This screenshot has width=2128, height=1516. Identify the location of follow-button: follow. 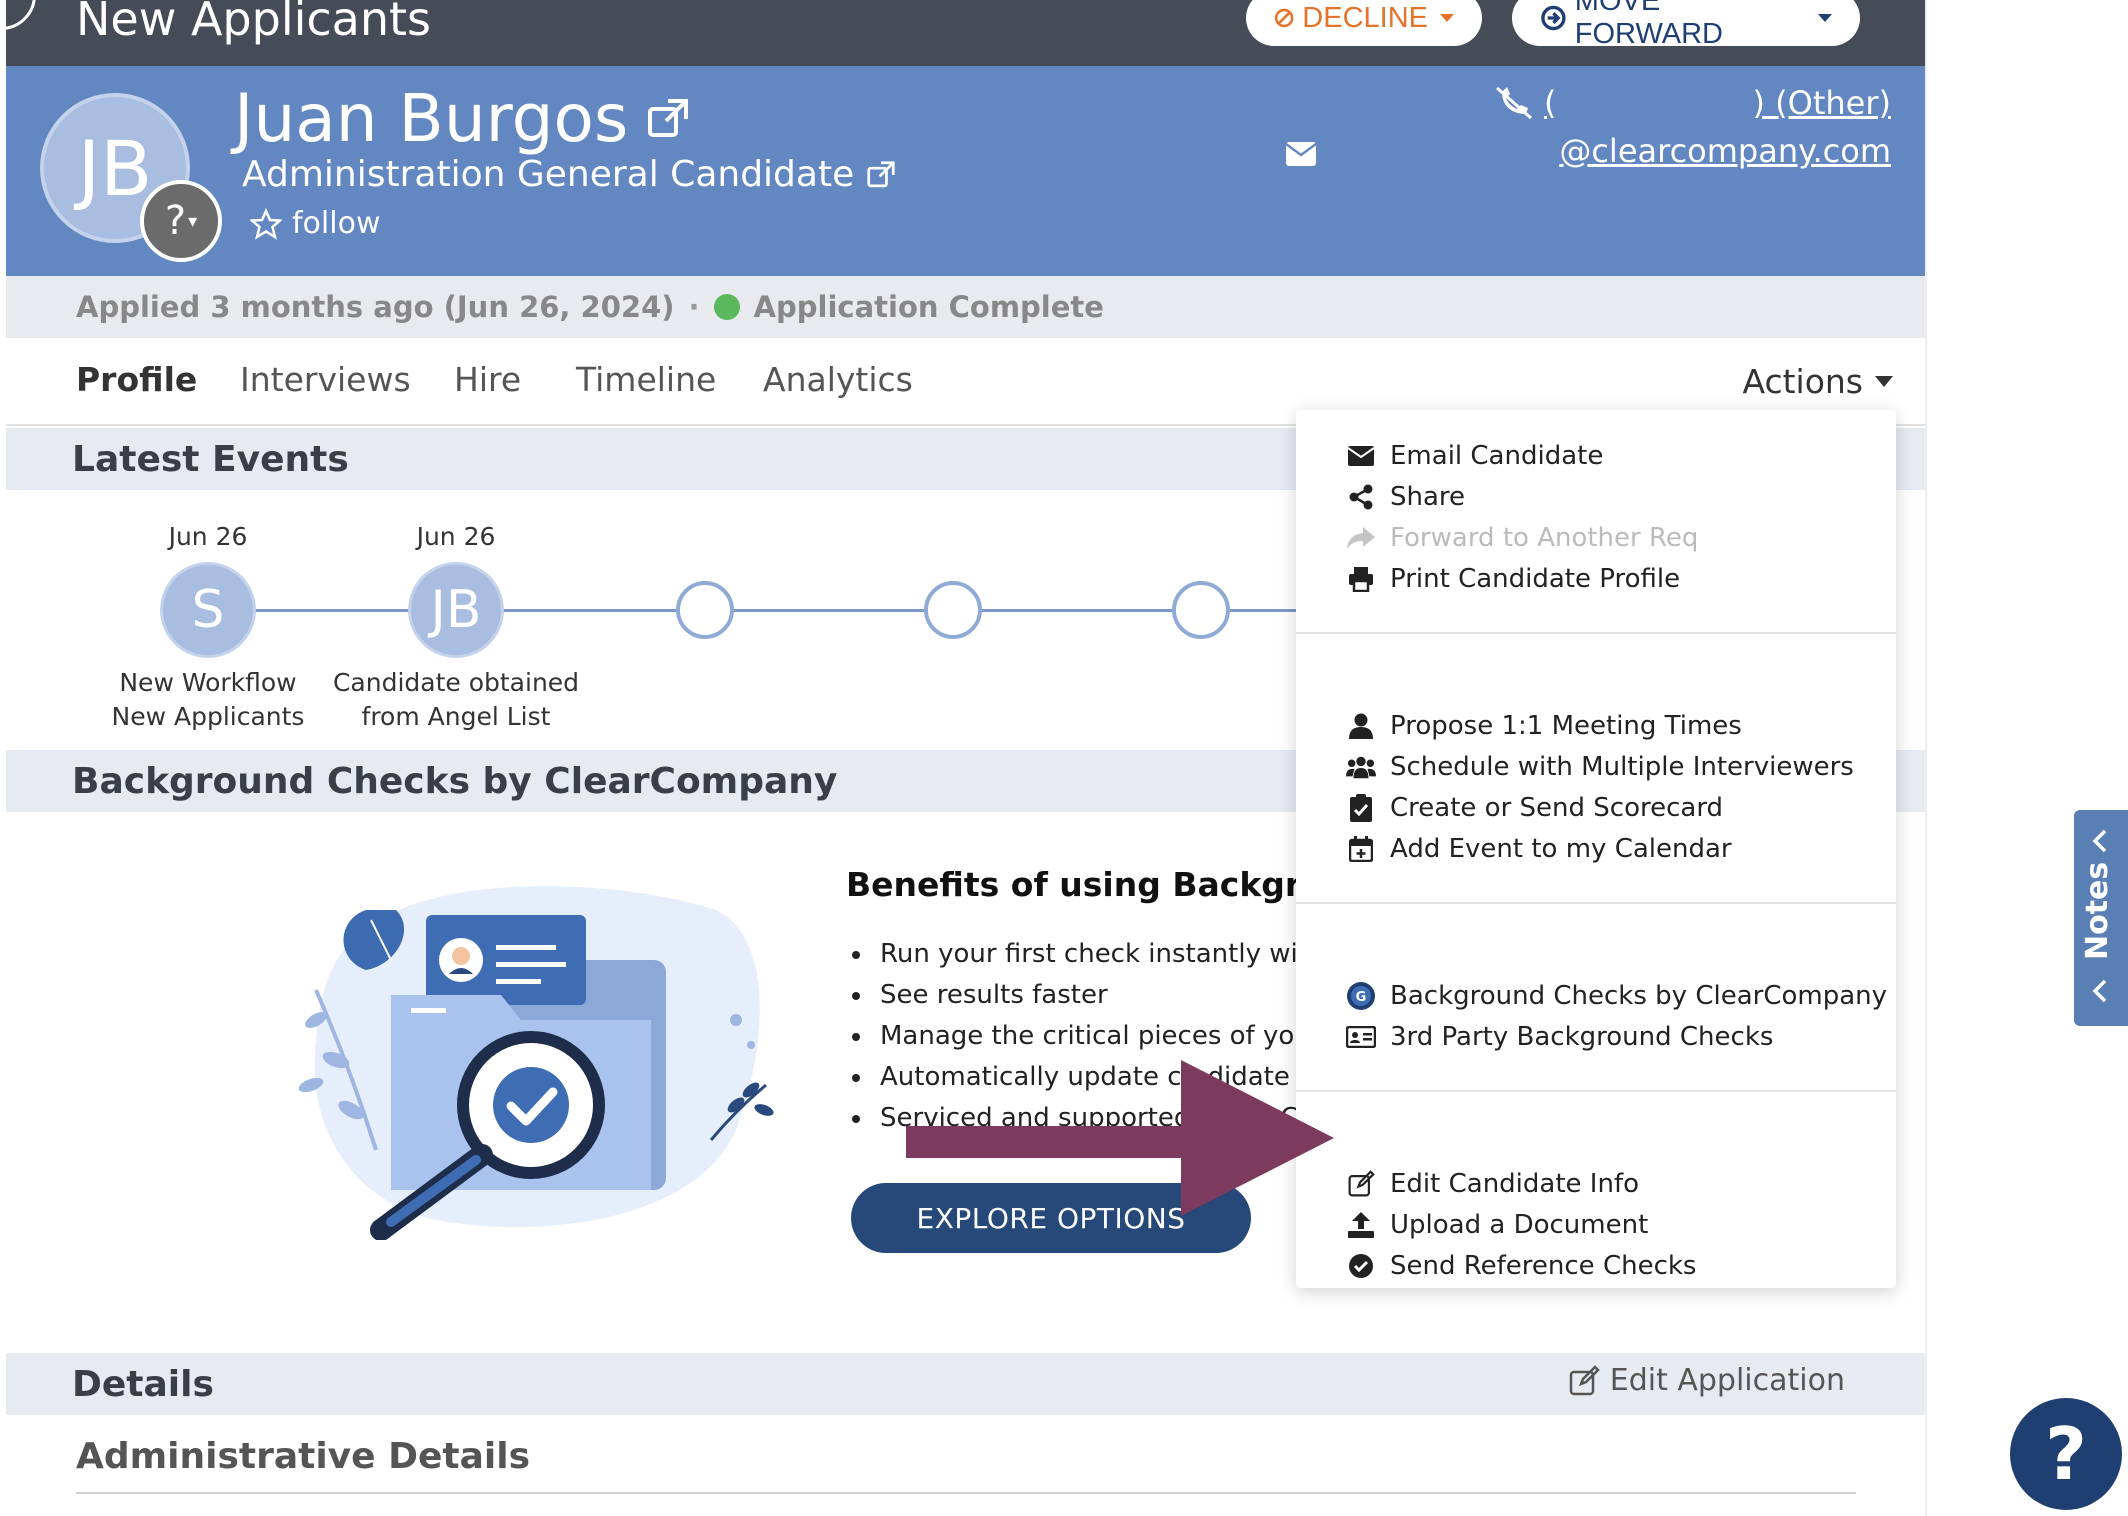
(315, 223).